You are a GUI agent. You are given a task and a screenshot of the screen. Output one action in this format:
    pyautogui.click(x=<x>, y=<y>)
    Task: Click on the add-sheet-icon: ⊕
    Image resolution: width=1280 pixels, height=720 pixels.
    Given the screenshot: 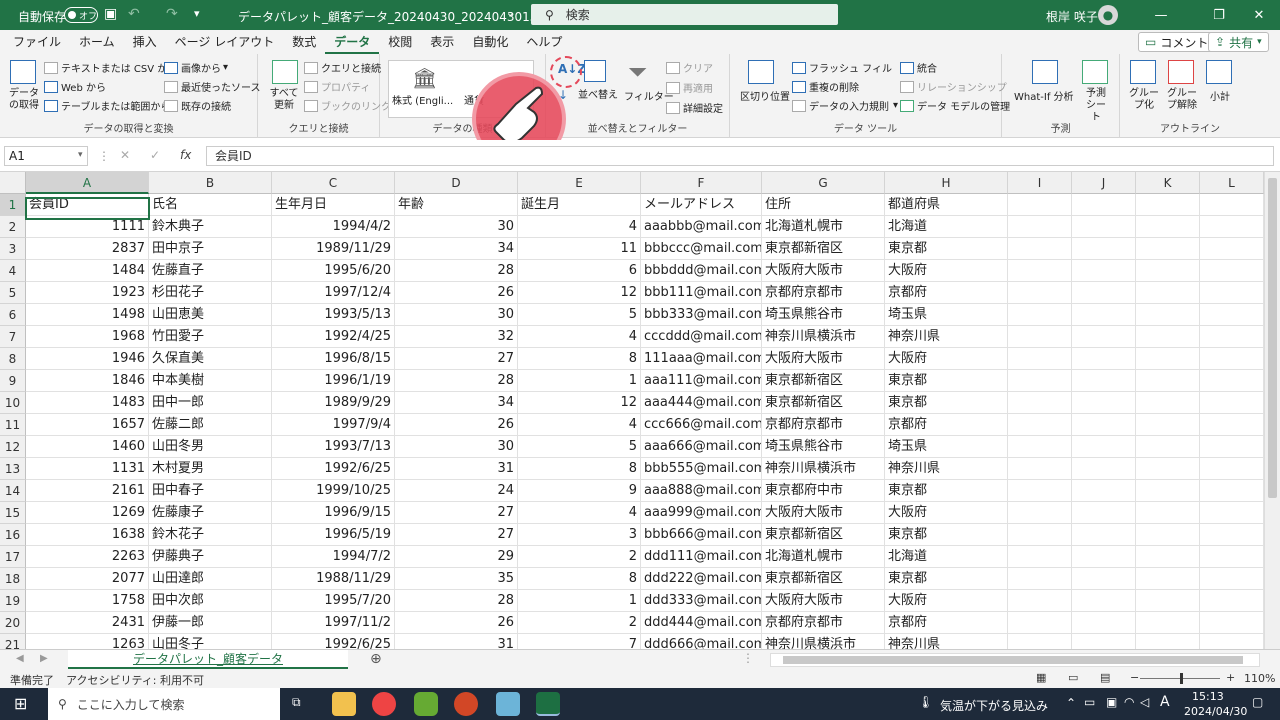 What is the action you would take?
    pyautogui.click(x=376, y=659)
    